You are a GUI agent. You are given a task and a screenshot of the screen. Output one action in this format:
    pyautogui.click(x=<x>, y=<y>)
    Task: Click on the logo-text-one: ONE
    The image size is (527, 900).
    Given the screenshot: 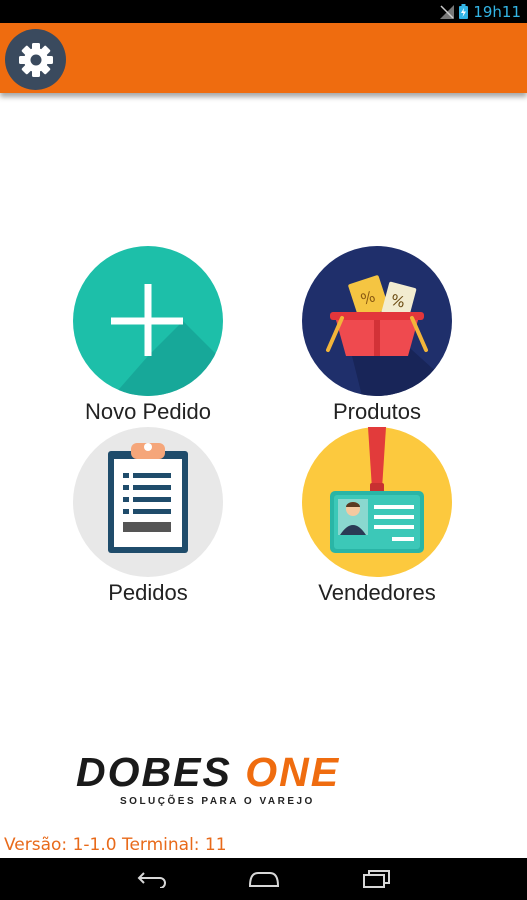 What is the action you would take?
    pyautogui.click(x=293, y=772)
    